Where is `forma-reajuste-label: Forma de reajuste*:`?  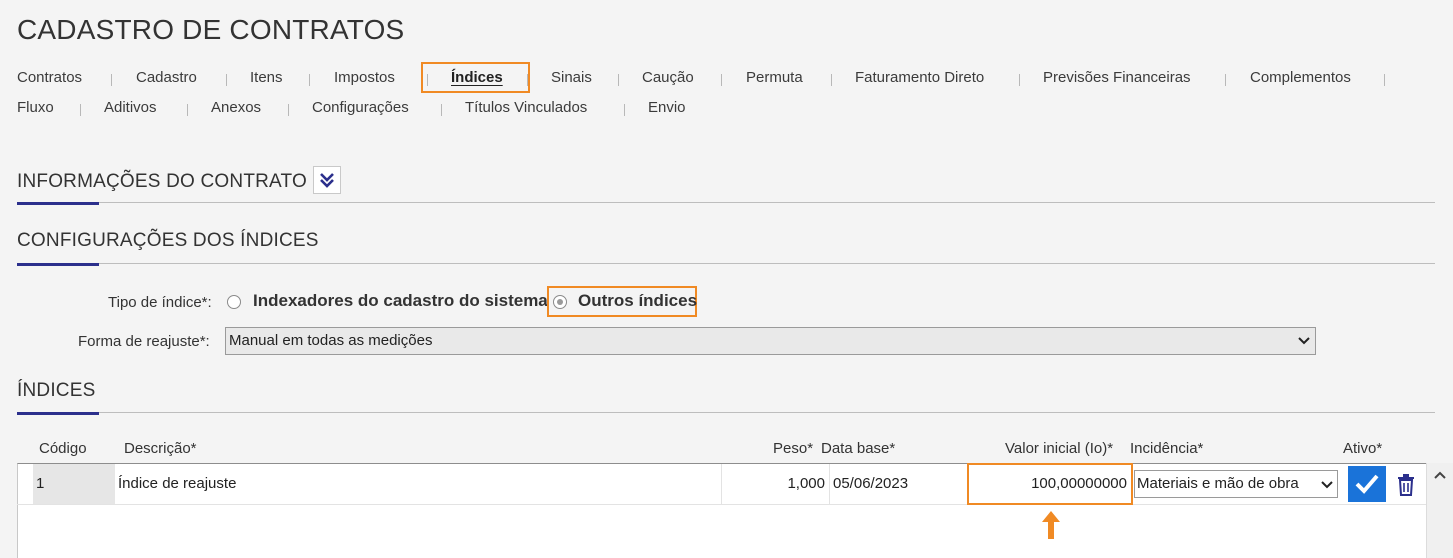 forma-reajuste-label: Forma de reajuste*: is located at coordinates (144, 341).